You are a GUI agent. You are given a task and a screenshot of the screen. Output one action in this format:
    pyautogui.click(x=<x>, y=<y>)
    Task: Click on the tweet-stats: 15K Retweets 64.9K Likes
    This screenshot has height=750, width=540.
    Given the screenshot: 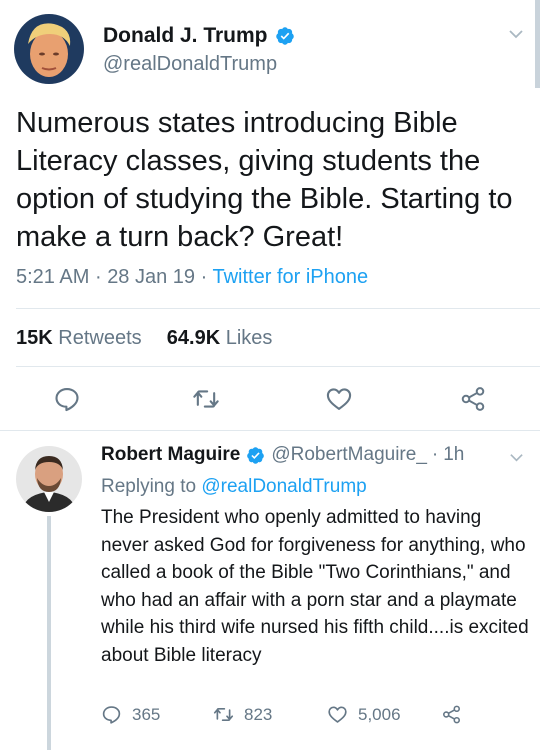 What is the action you would take?
    pyautogui.click(x=144, y=338)
    